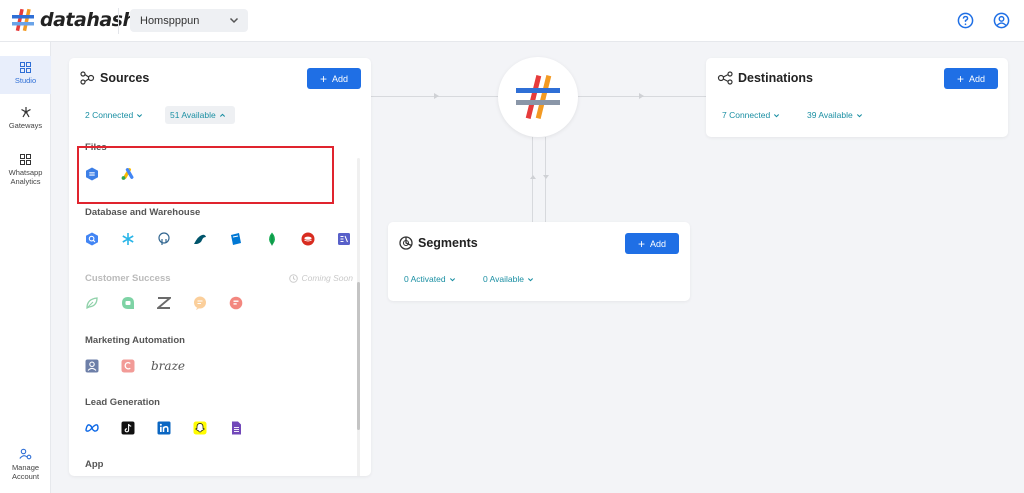  Describe the element at coordinates (236, 239) in the screenshot. I see `azure-icon` at that location.